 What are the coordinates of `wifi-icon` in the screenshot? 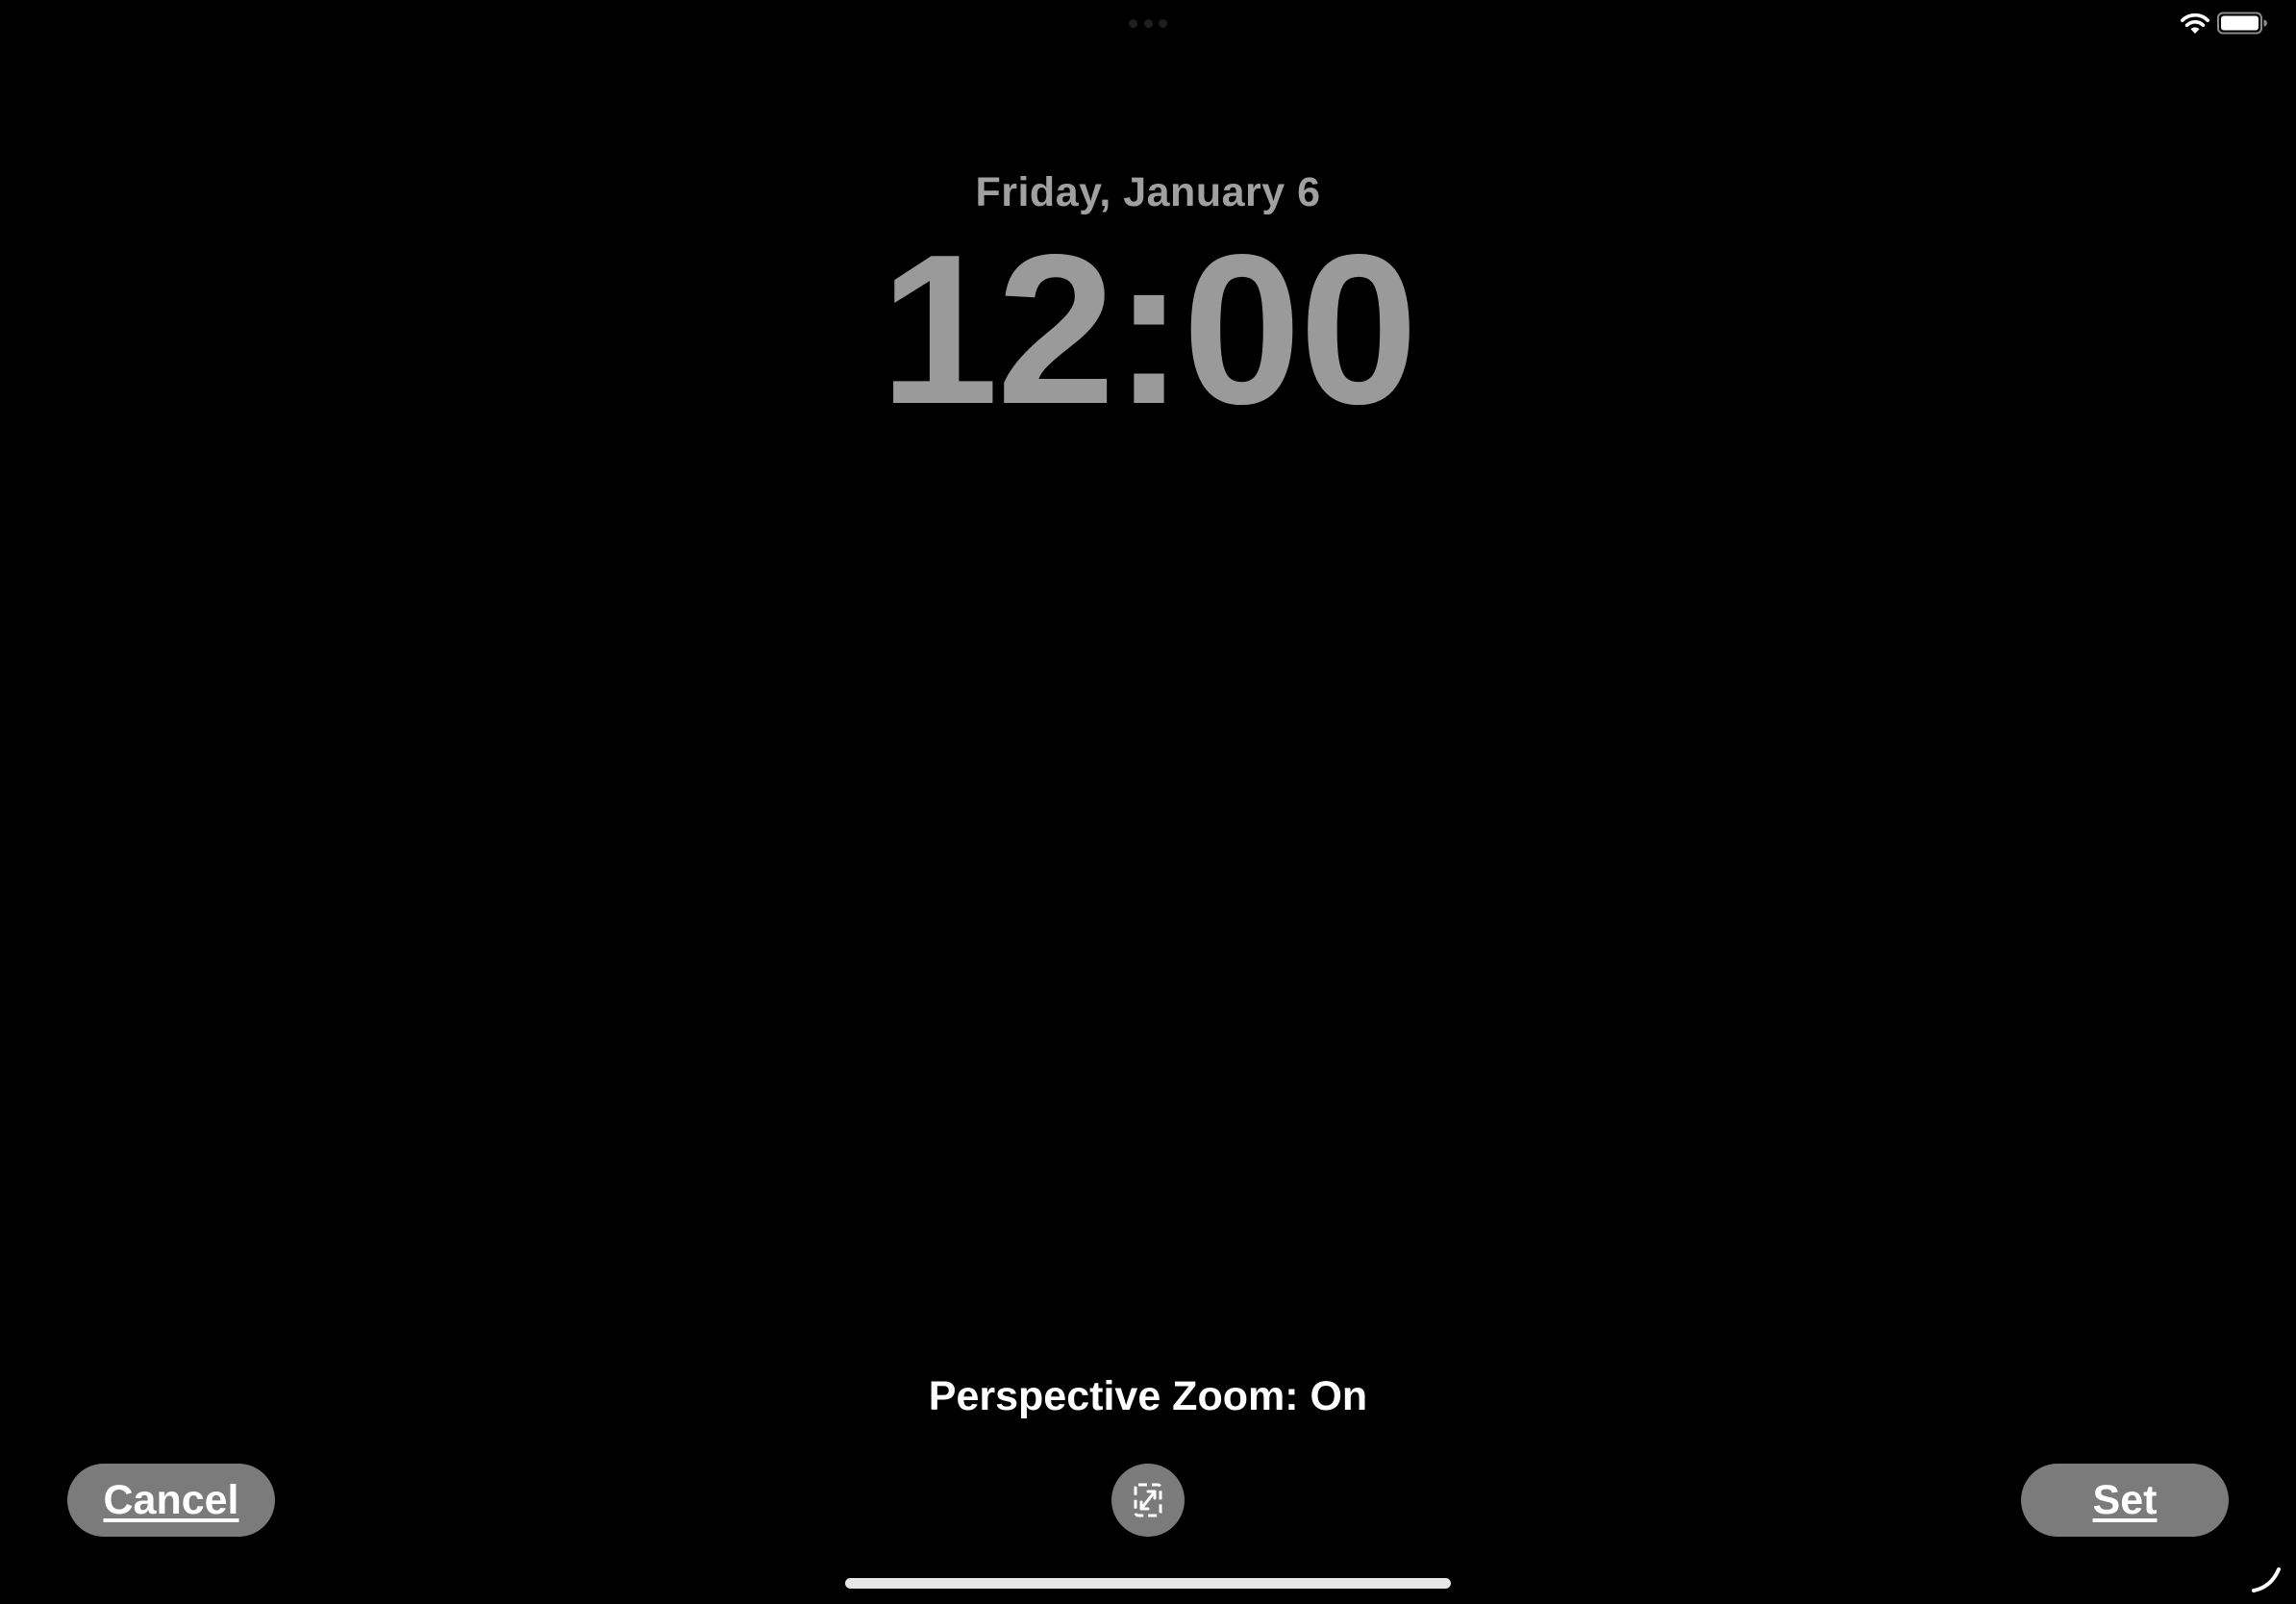 It's located at (2195, 23).